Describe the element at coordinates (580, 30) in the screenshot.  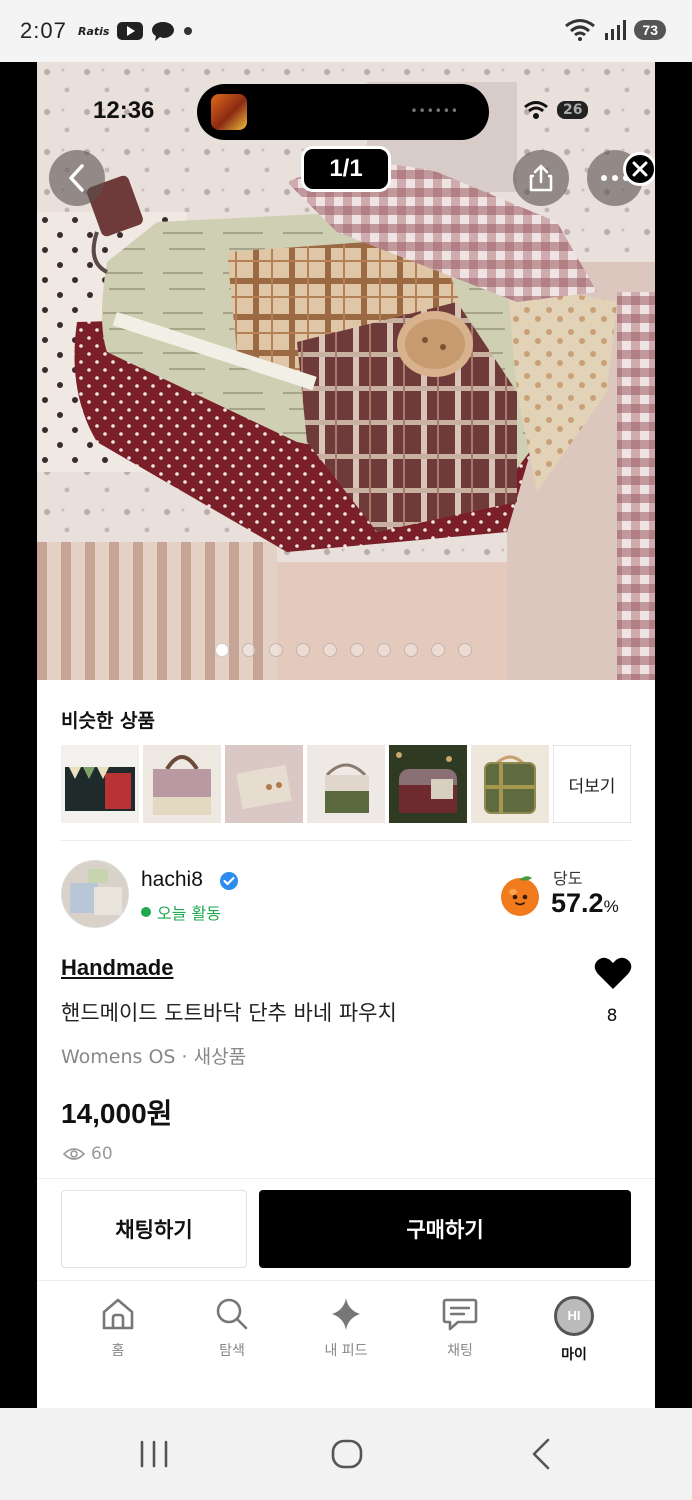
I see `wifi-icon` at that location.